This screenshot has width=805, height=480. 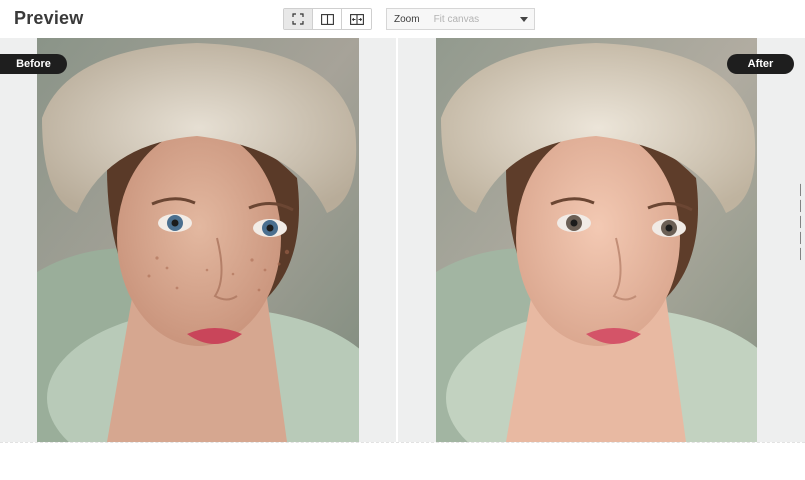 I want to click on zoom-value: Fit canvas, so click(x=456, y=19).